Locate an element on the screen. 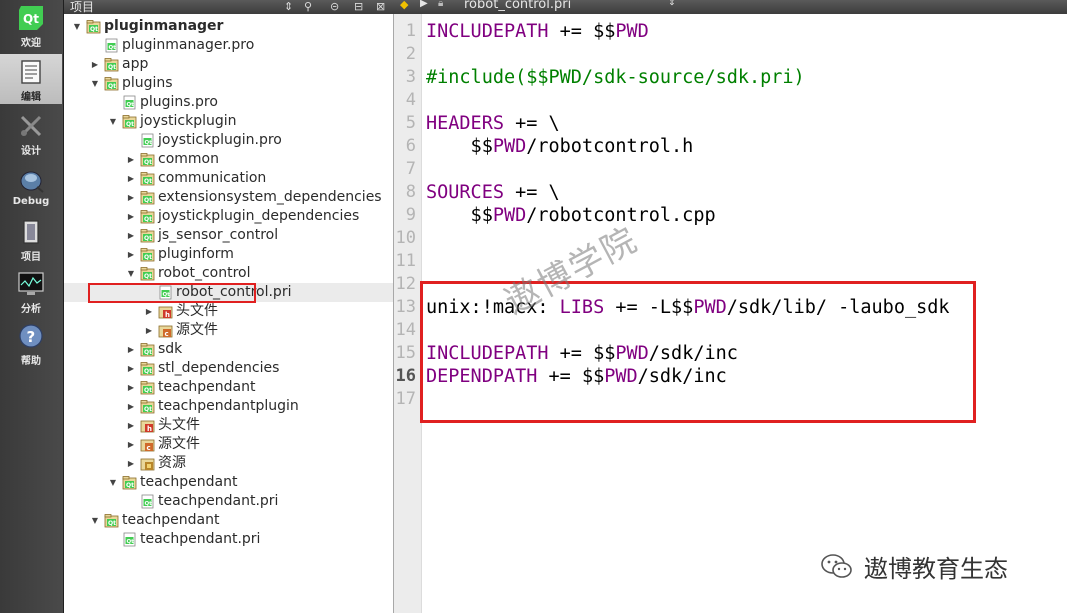  tree-item: ▼ Qt joystickplugin is located at coordinates (228, 121).